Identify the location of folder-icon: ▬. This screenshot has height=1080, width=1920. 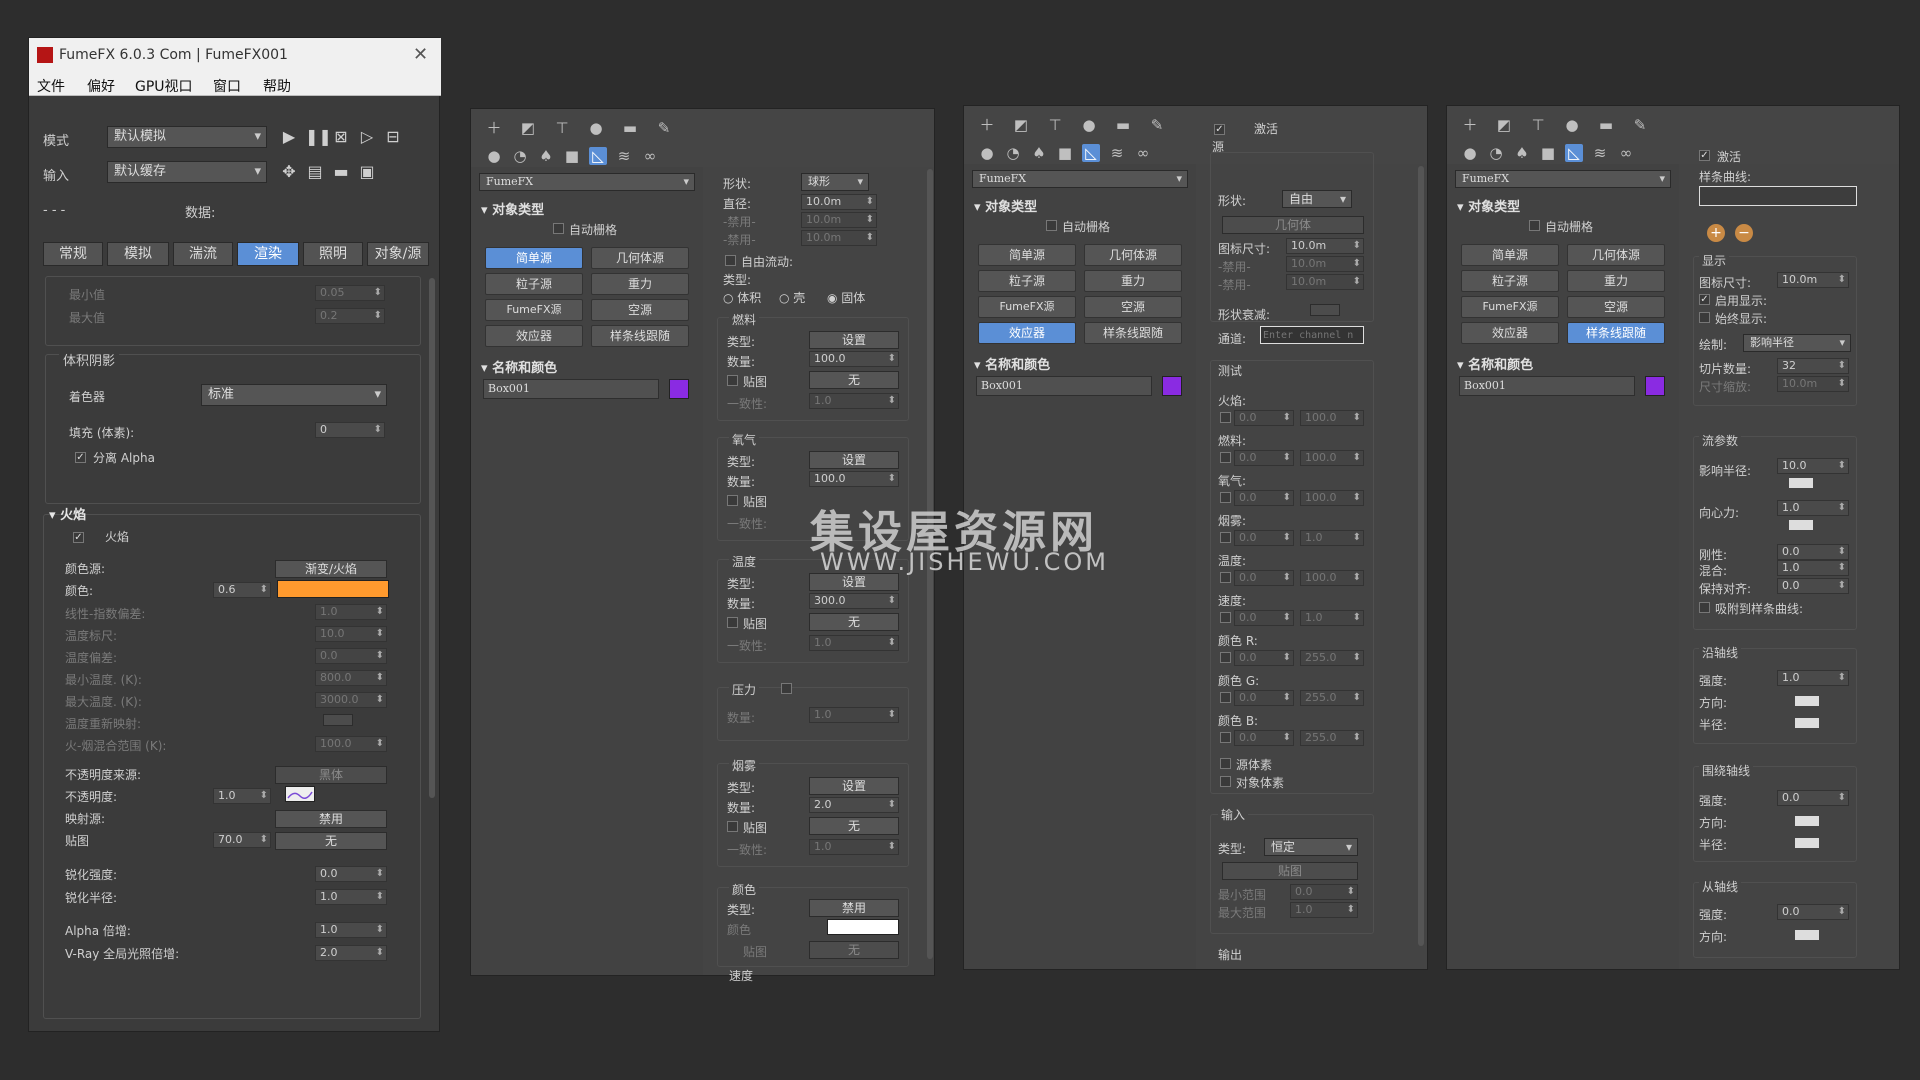
(341, 172).